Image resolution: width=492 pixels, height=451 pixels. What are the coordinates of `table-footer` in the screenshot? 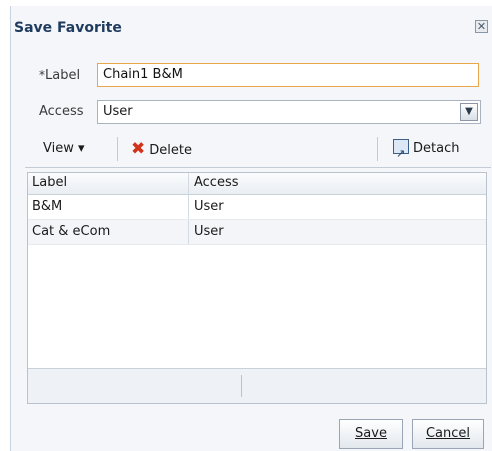 It's located at (257, 385).